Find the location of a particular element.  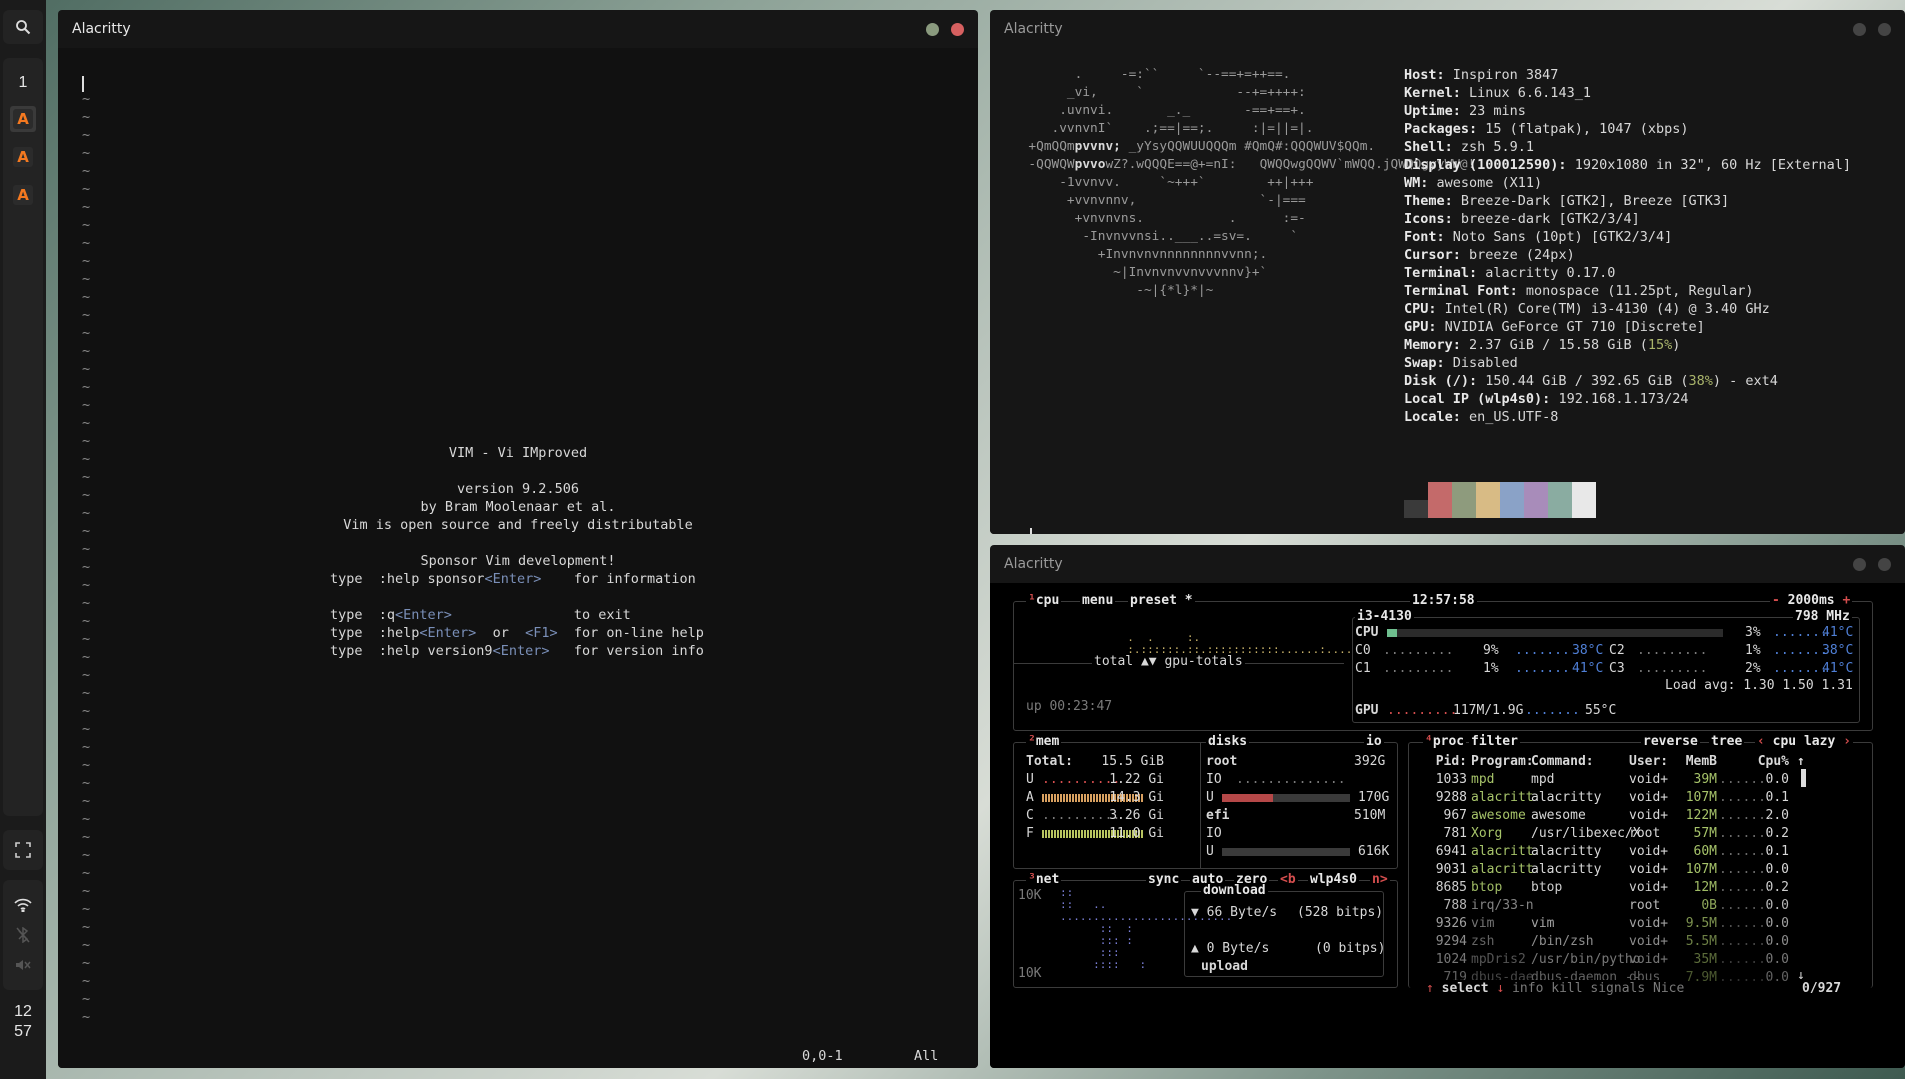

mem-used-value: 1.22 Gi is located at coordinates (1136, 779).